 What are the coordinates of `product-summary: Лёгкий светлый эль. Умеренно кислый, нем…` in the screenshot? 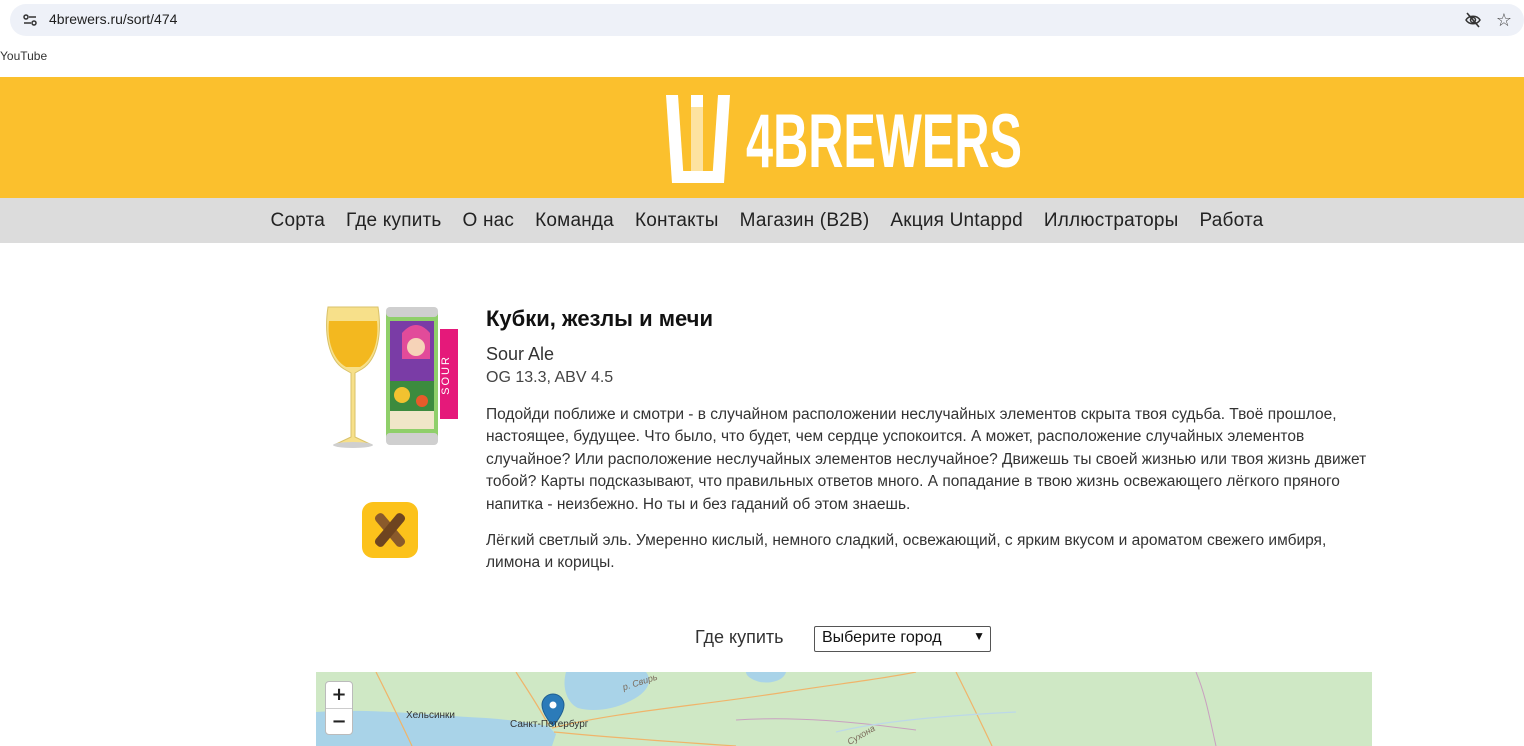 It's located at (906, 552).